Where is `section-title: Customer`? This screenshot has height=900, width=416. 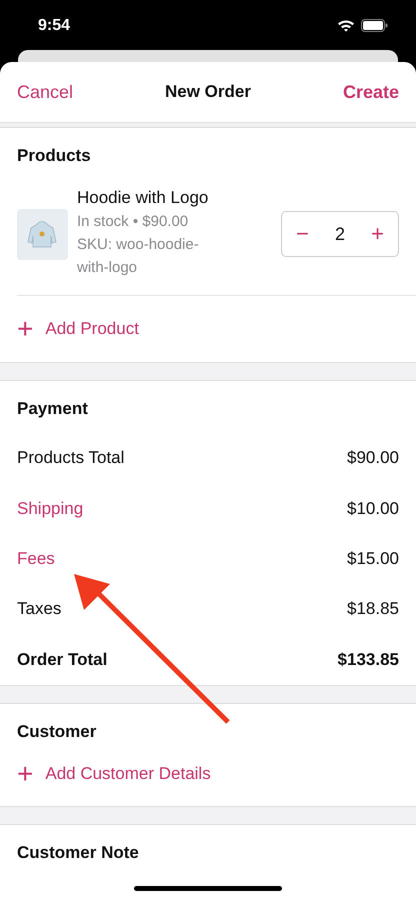 section-title: Customer is located at coordinates (57, 731).